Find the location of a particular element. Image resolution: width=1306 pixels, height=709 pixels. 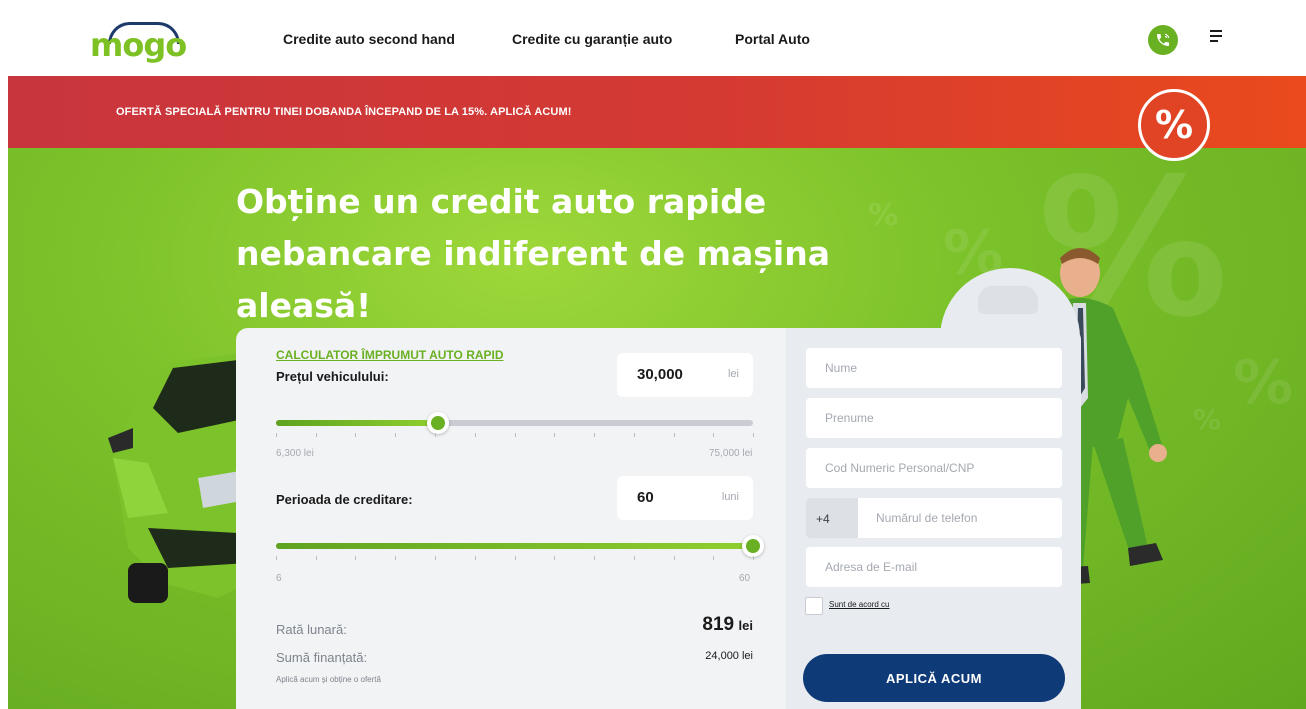

cnp-field: Cod Numeric Personal/CNP is located at coordinates (934, 468).